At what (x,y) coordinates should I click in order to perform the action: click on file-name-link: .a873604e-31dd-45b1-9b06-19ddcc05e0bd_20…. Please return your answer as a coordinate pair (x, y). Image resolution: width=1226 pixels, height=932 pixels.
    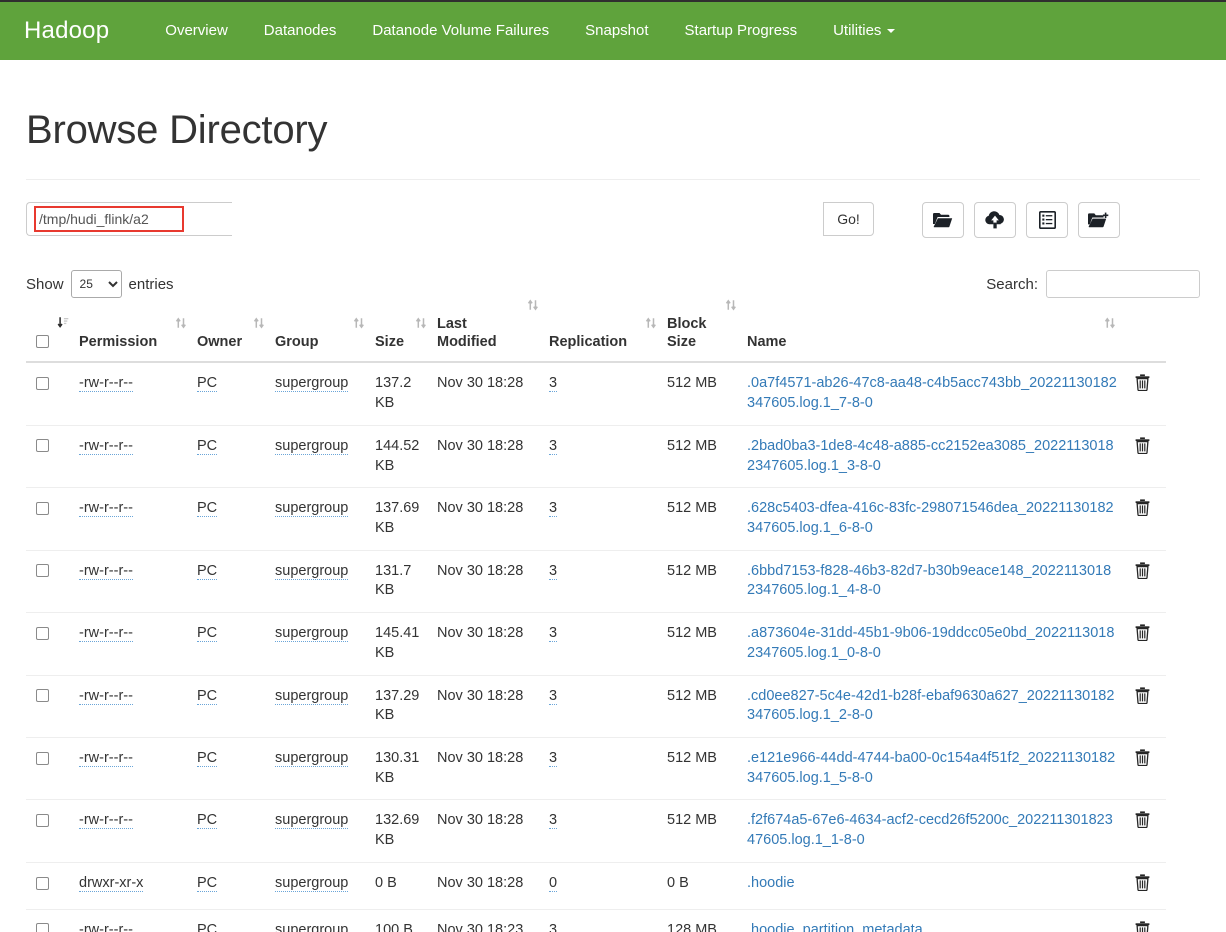
    Looking at the image, I should click on (930, 643).